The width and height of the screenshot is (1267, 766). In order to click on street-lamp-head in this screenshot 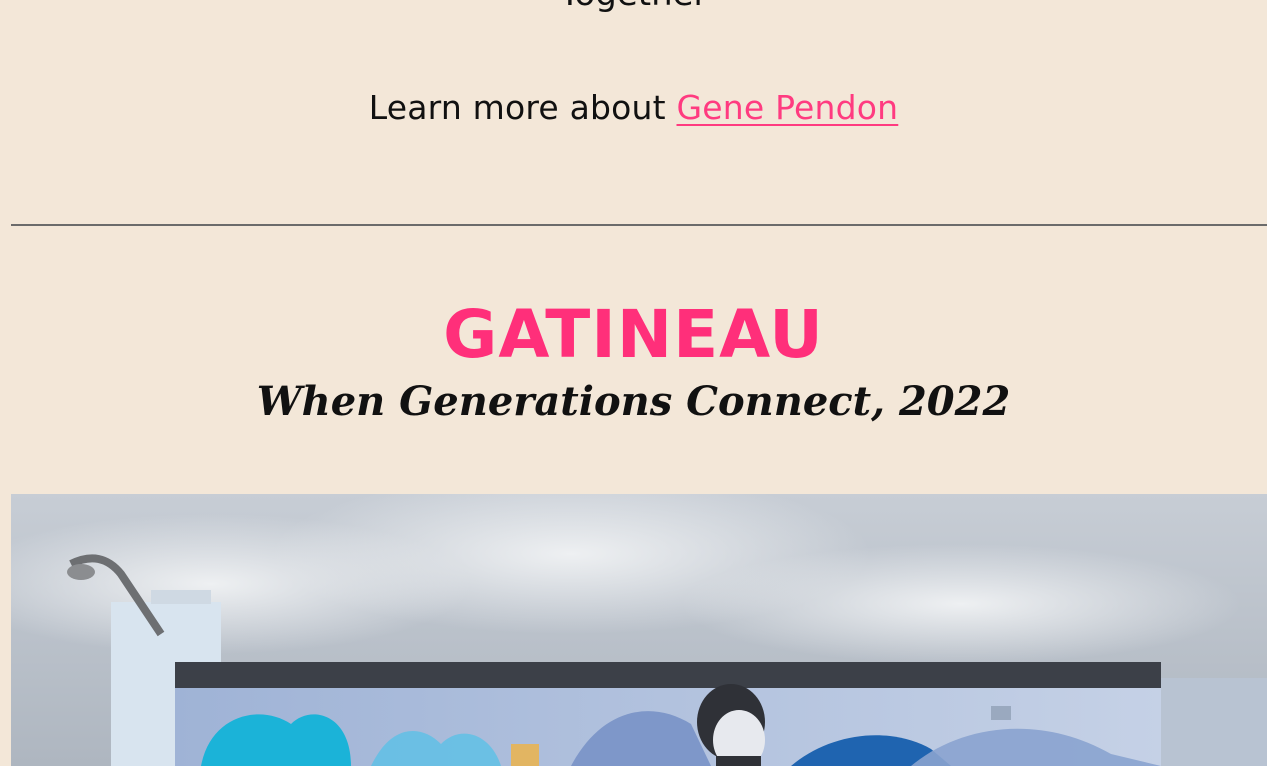, I will do `click(81, 572)`.